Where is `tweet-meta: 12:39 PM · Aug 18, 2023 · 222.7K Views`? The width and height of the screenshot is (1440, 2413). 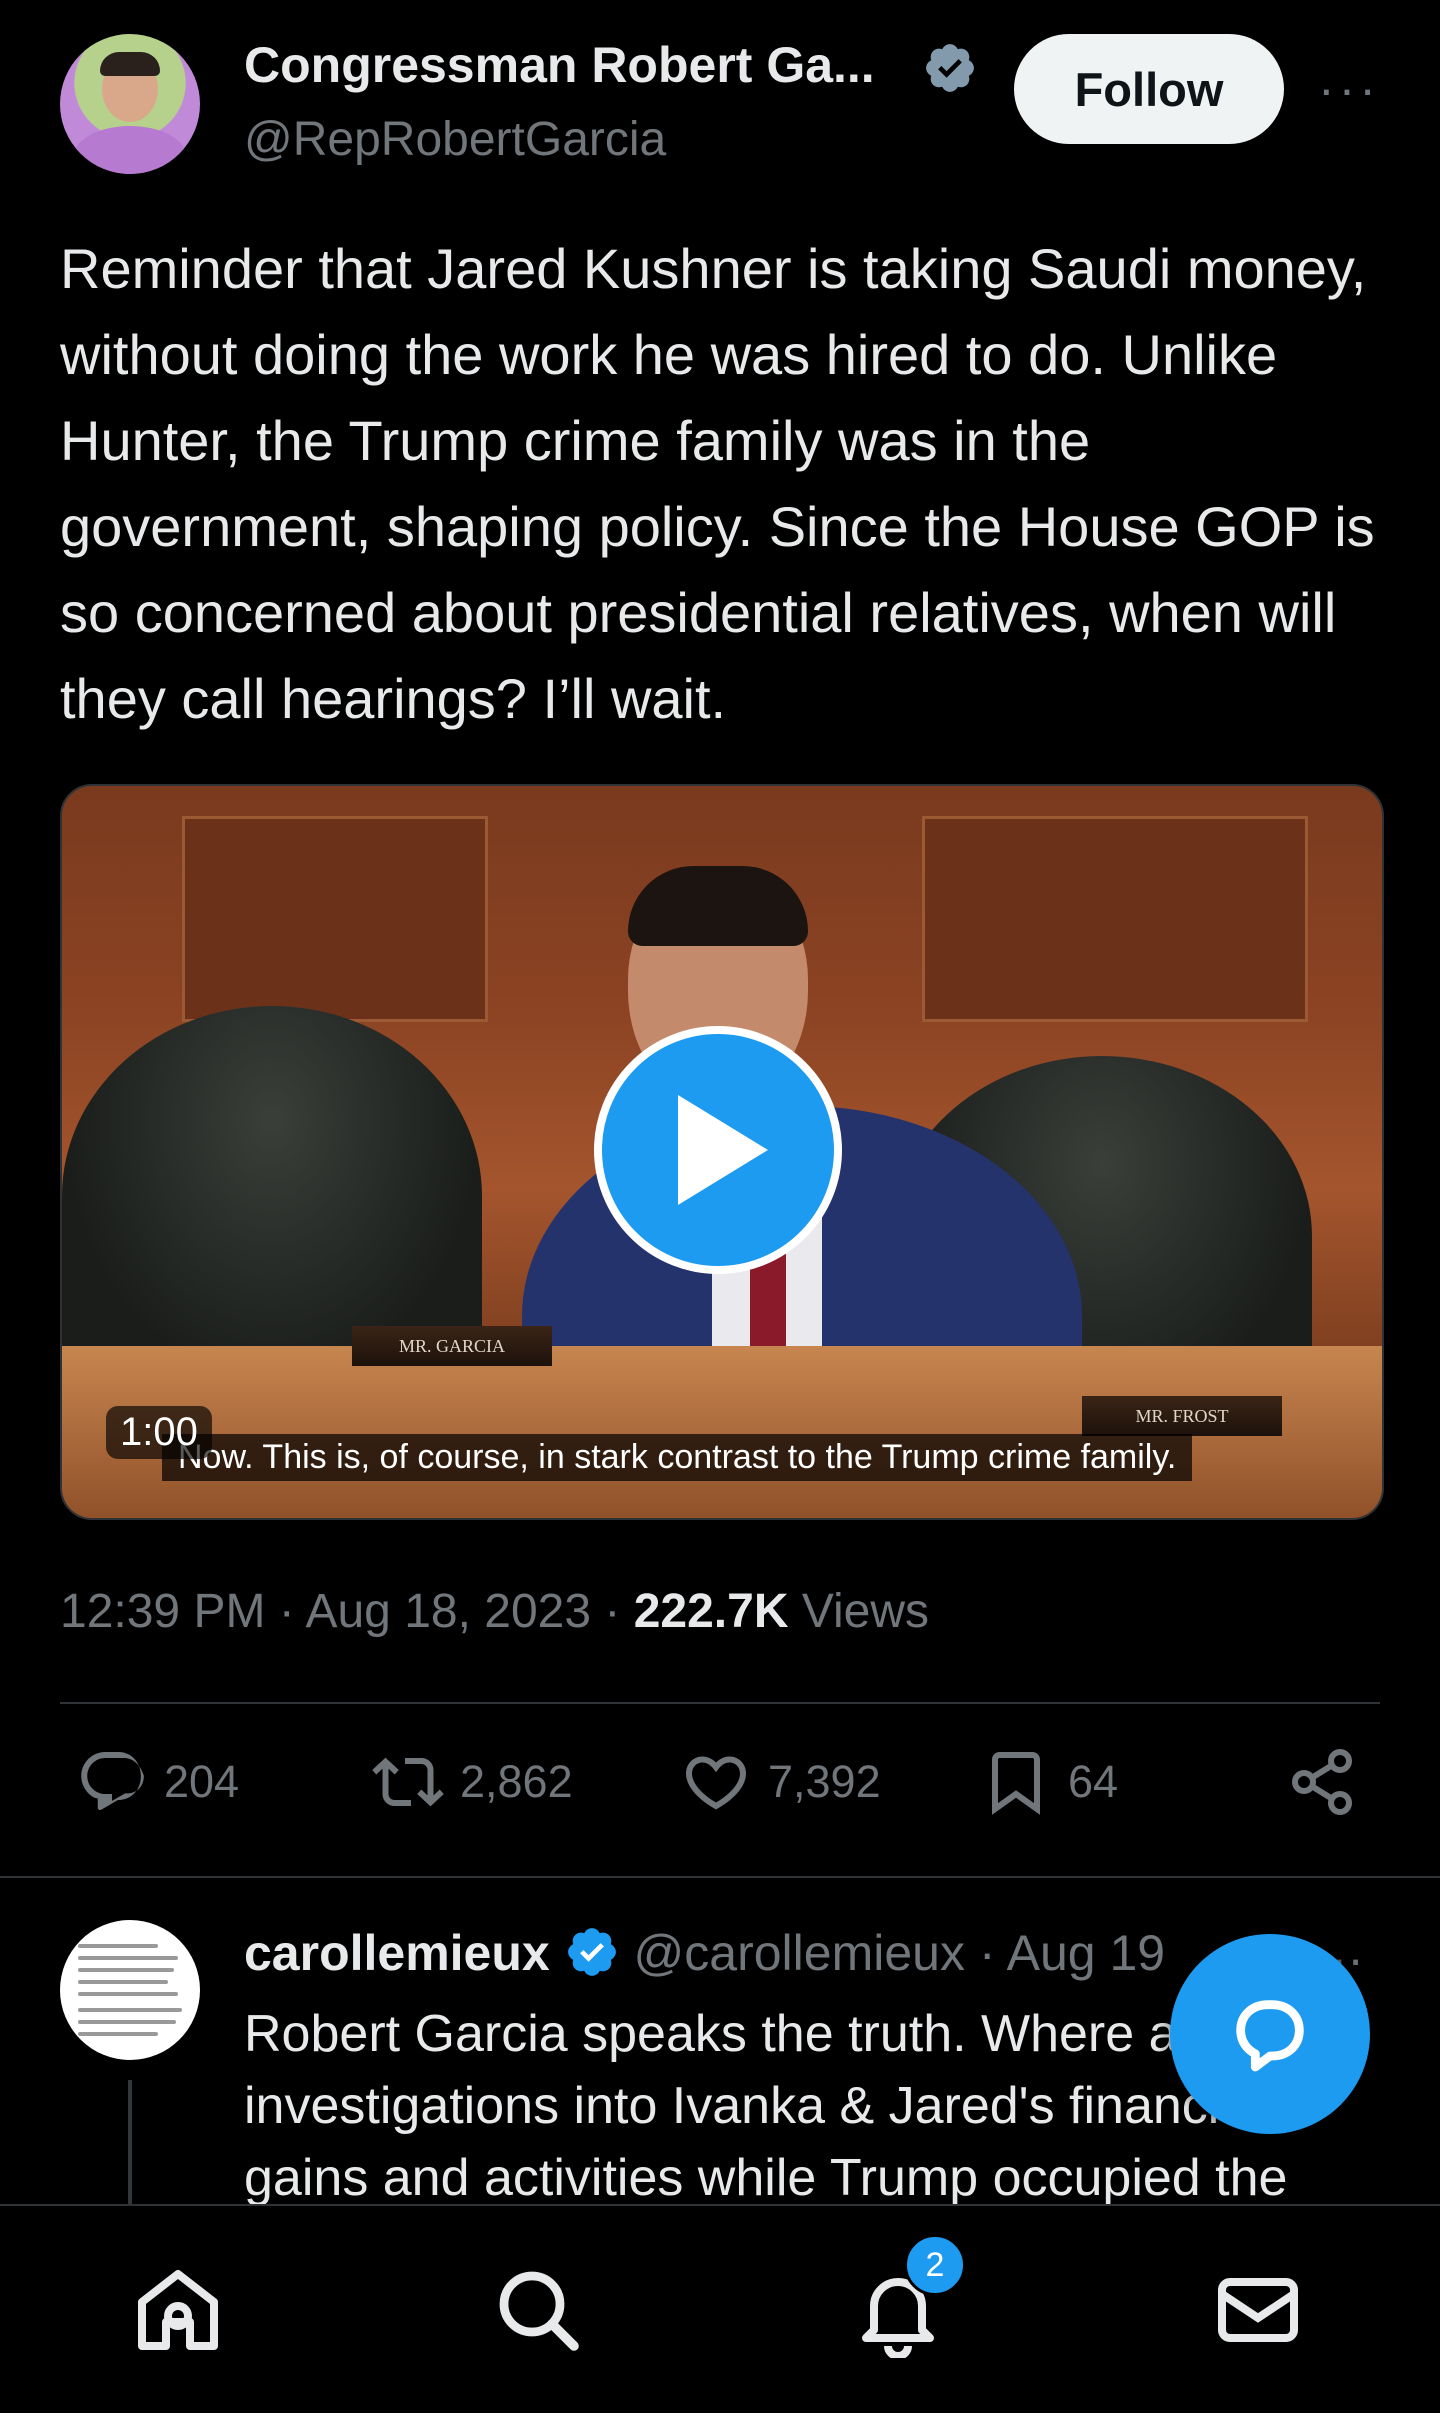
tweet-meta: 12:39 PM · Aug 18, 2023 · 222.7K Views is located at coordinates (494, 1611).